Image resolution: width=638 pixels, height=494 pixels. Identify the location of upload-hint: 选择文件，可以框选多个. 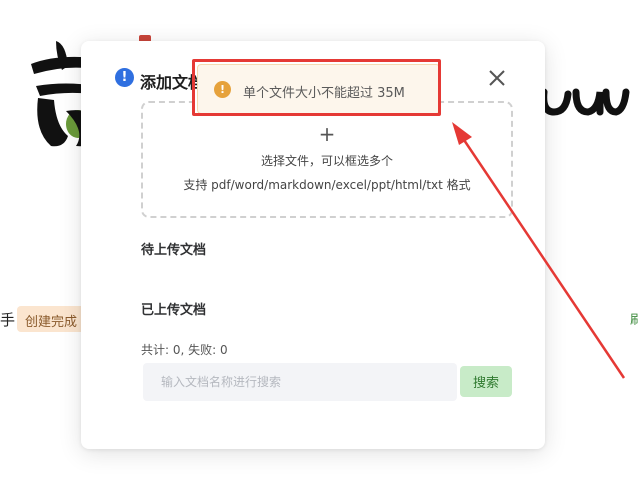
(326, 161).